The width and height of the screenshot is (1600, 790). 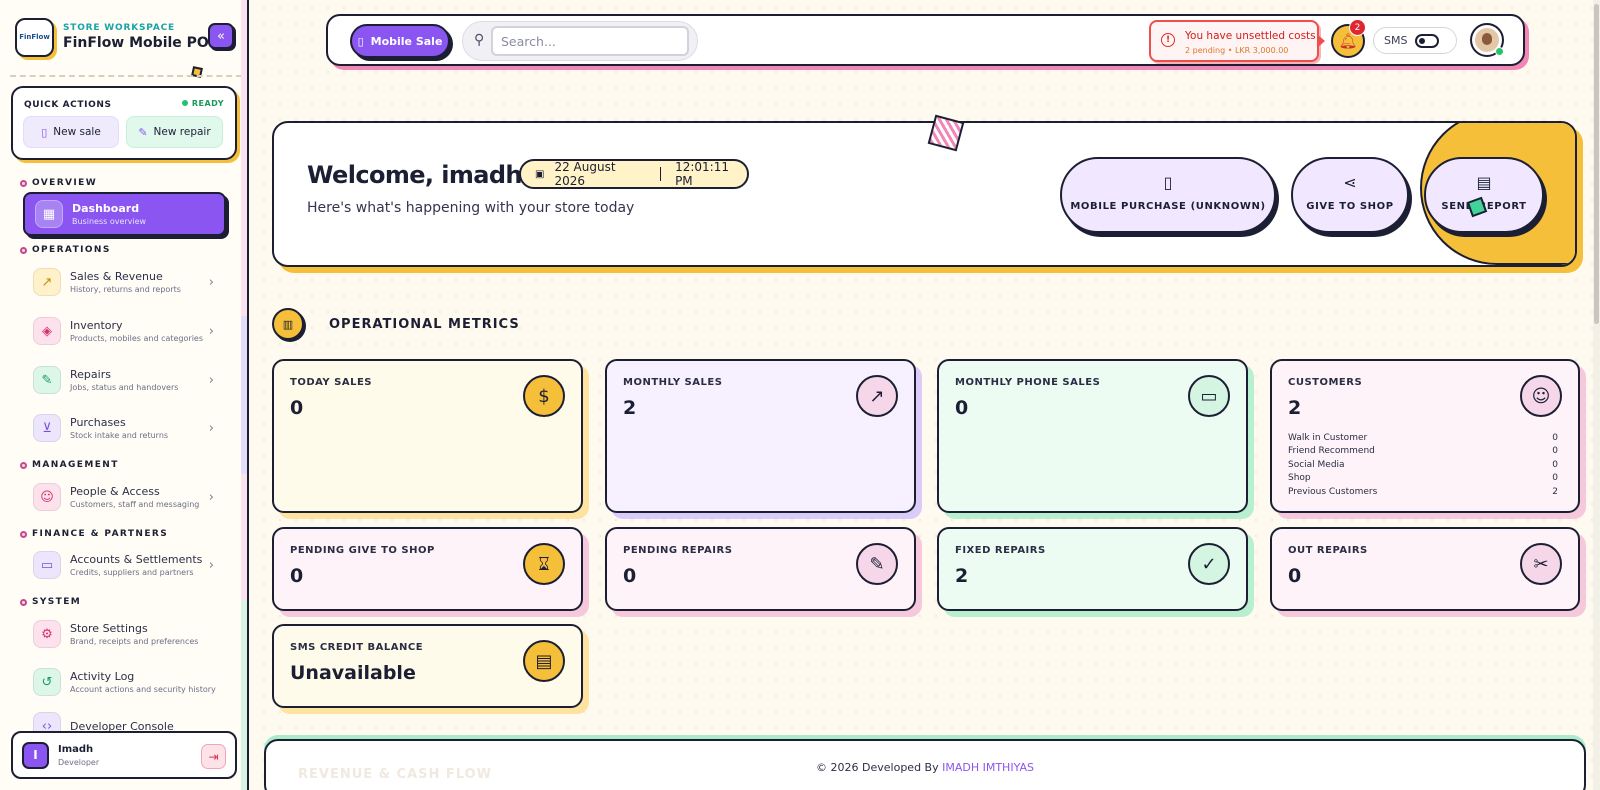 I want to click on store-logo: FinFlow, so click(x=34, y=37).